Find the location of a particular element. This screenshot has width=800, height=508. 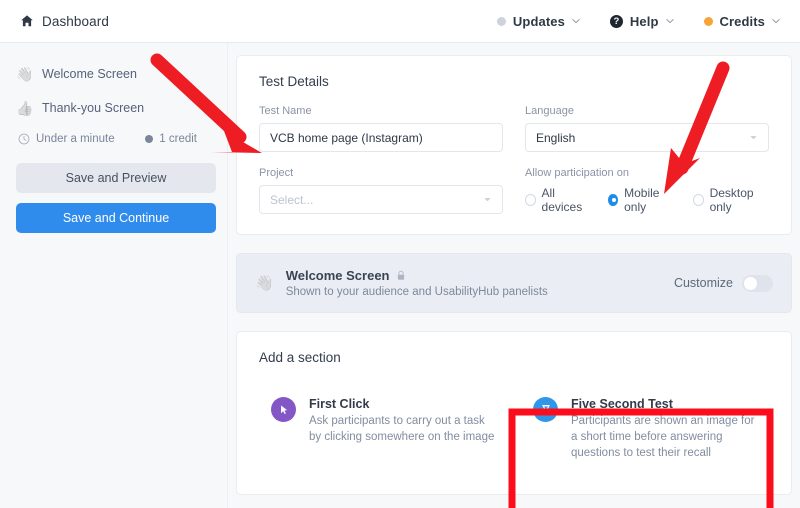

test-meta: Under a minute 1 credit is located at coordinates (113, 139).